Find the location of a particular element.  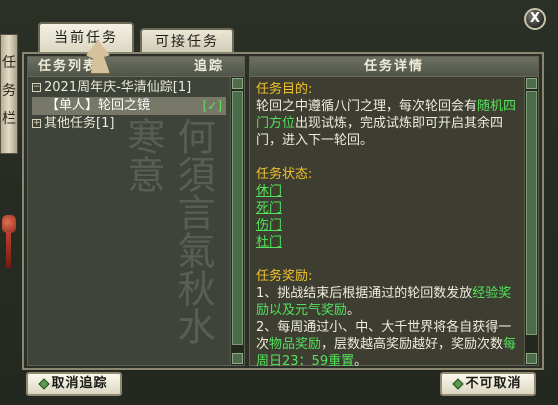

quest-group-label: 2021周年庆-华清仙踪[1] is located at coordinates (118, 87).